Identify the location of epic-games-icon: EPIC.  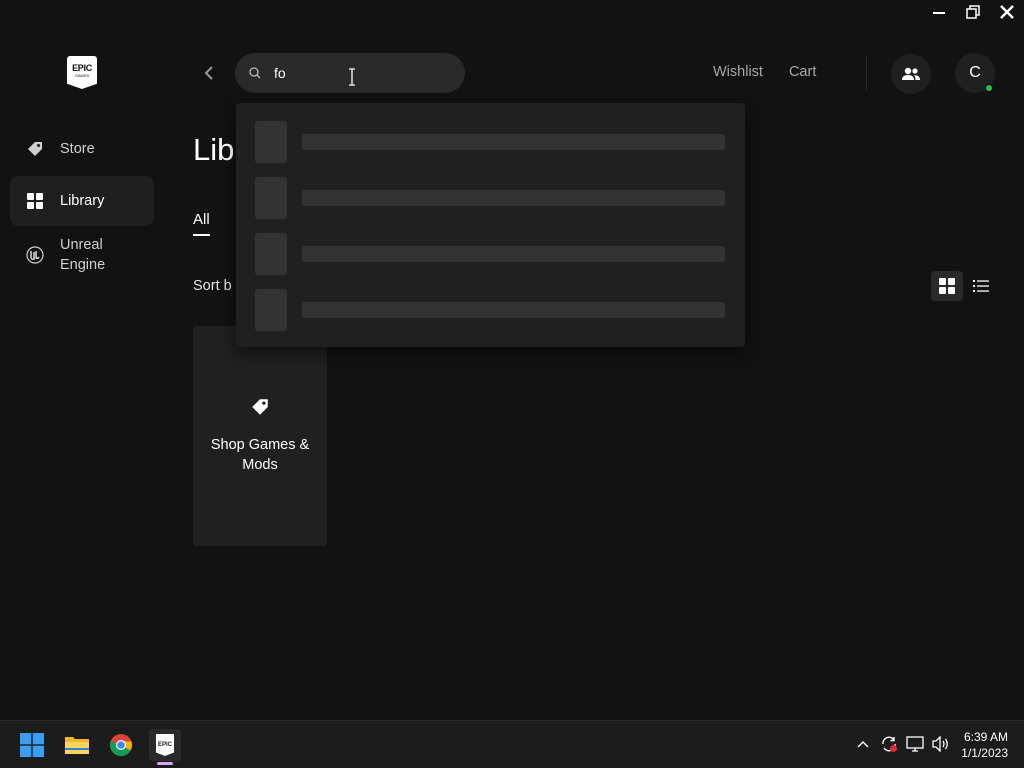
(165, 745).